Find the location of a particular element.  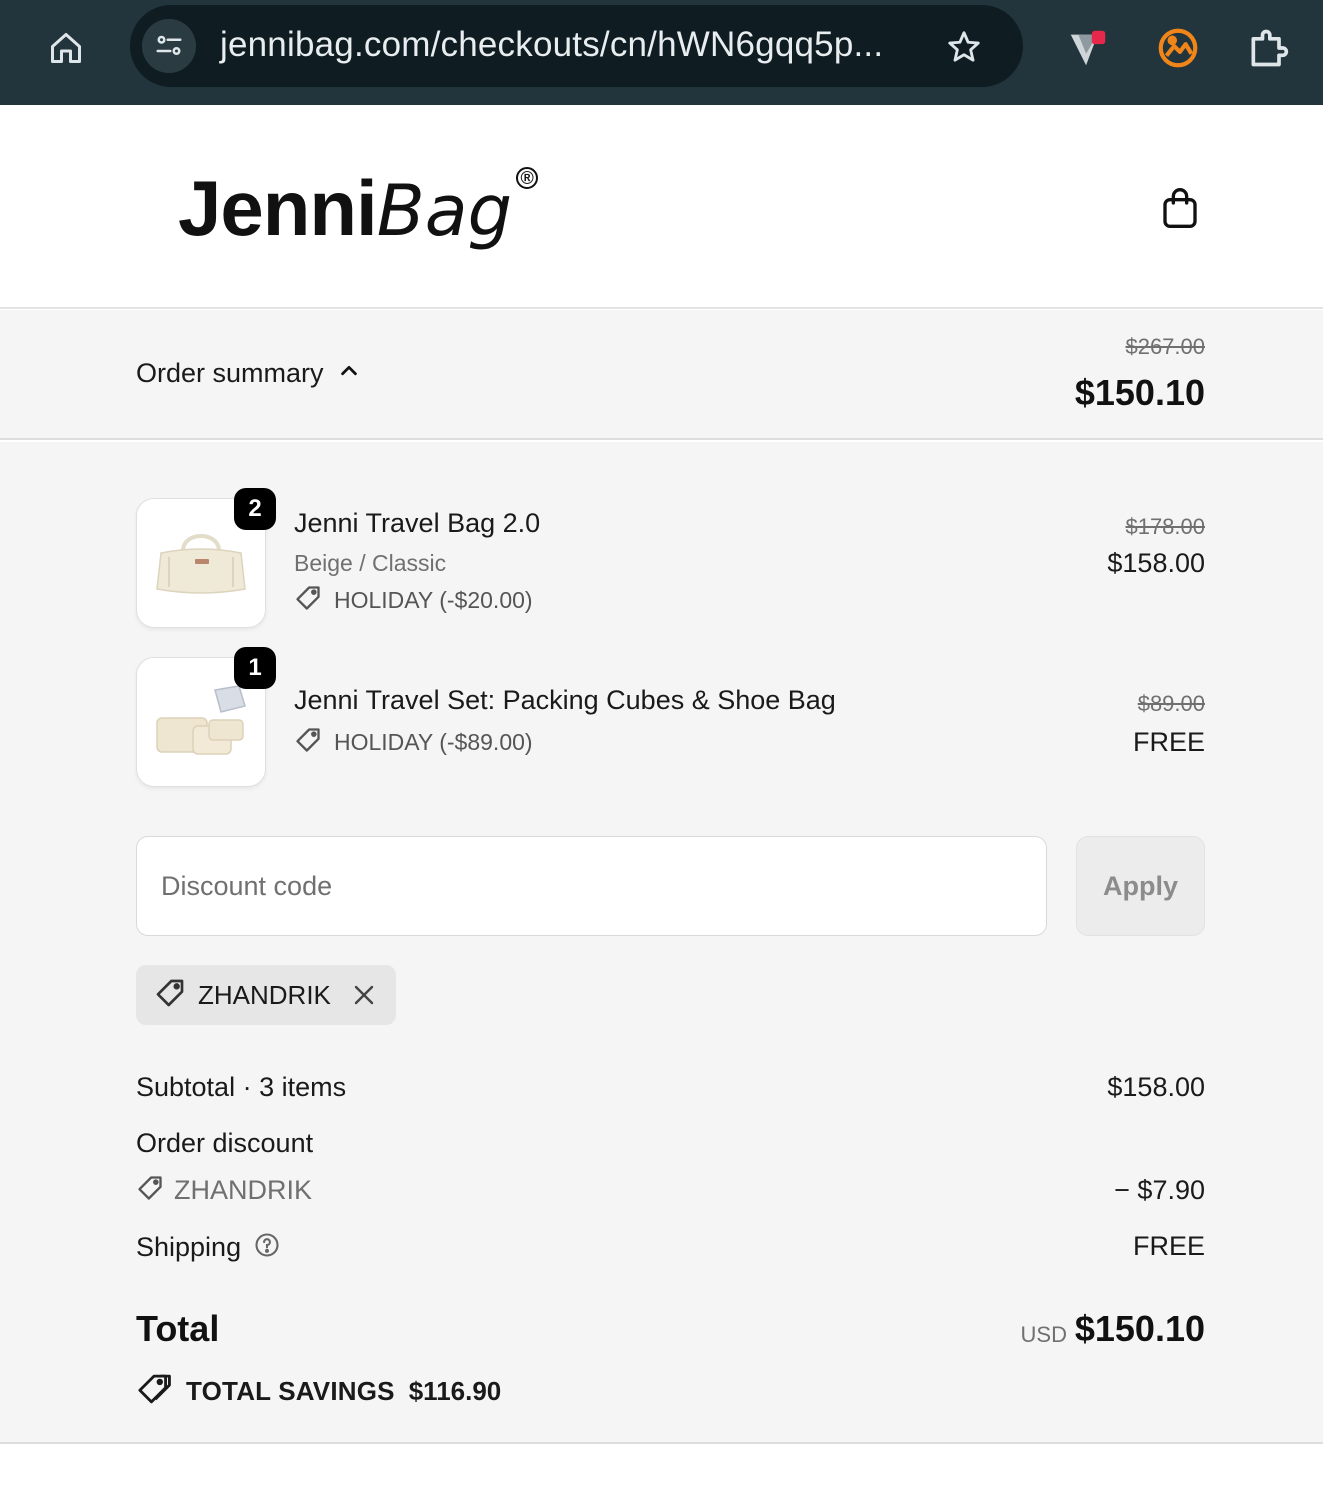

logo-text-italic: Bag is located at coordinates (444, 211).